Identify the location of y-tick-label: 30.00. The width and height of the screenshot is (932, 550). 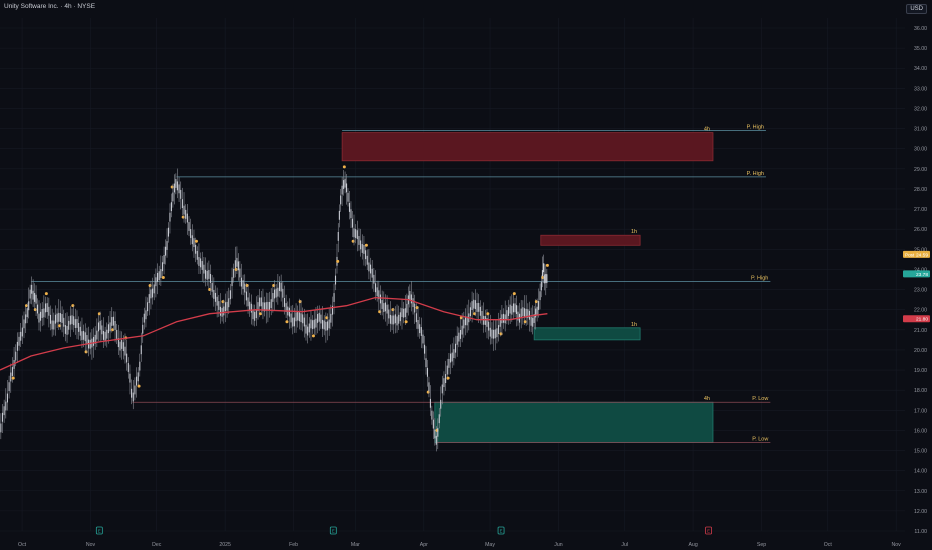
(920, 150).